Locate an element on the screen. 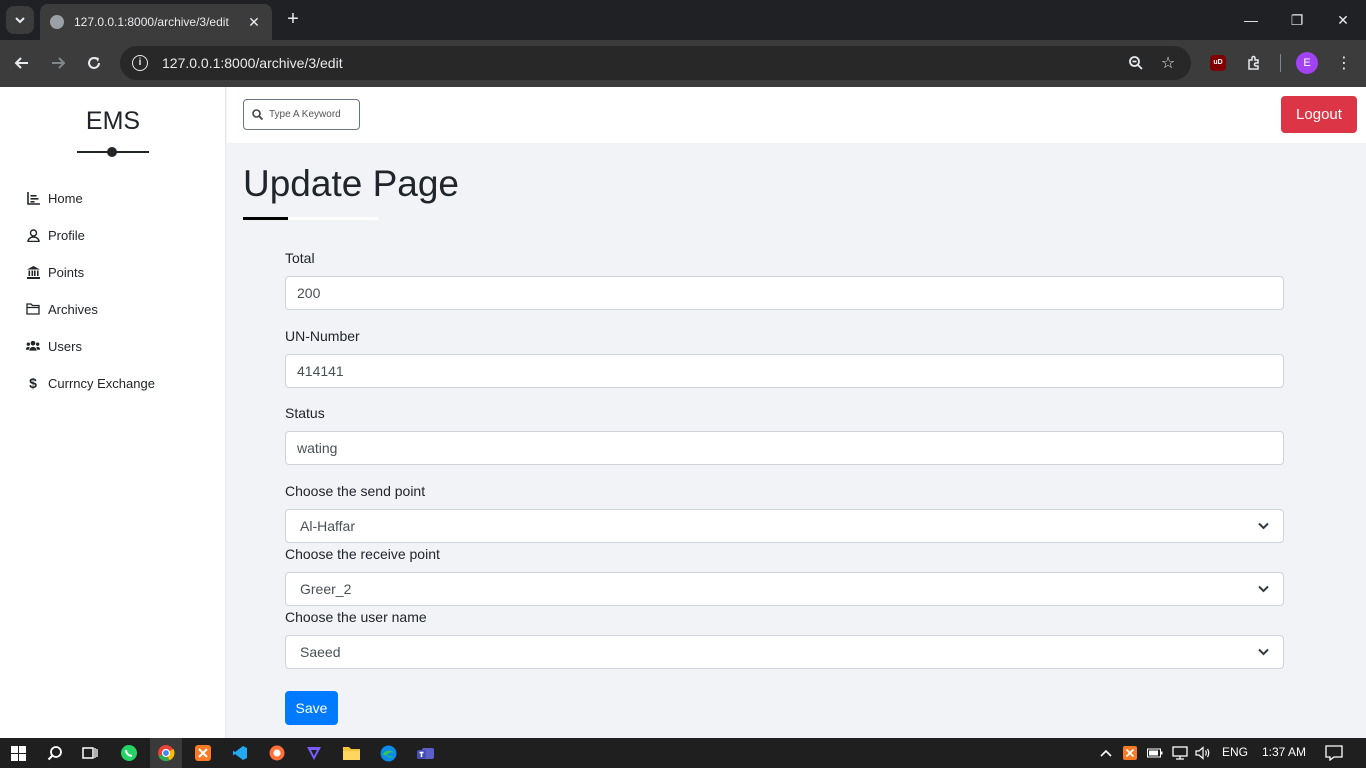  sidebar-item-profile: Profile is located at coordinates (55, 235).